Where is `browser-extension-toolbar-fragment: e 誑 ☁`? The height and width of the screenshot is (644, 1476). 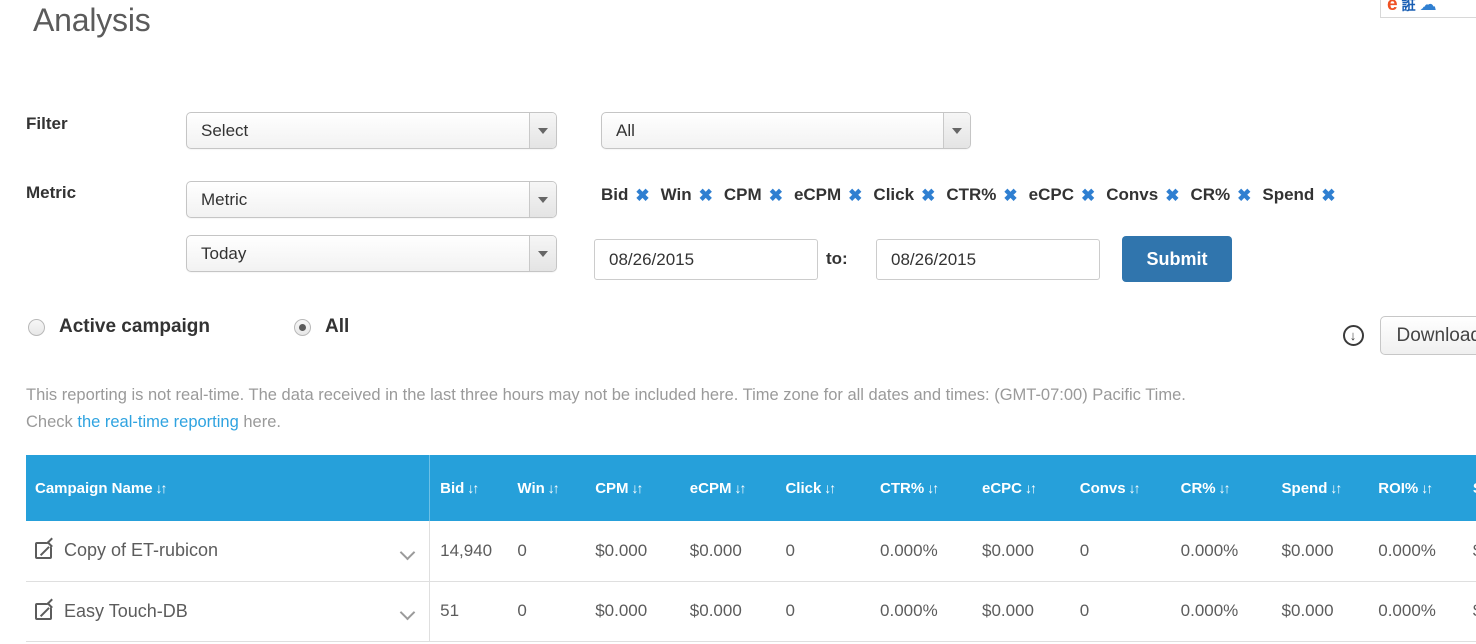 browser-extension-toolbar-fragment: e 誑 ☁ is located at coordinates (1428, 9).